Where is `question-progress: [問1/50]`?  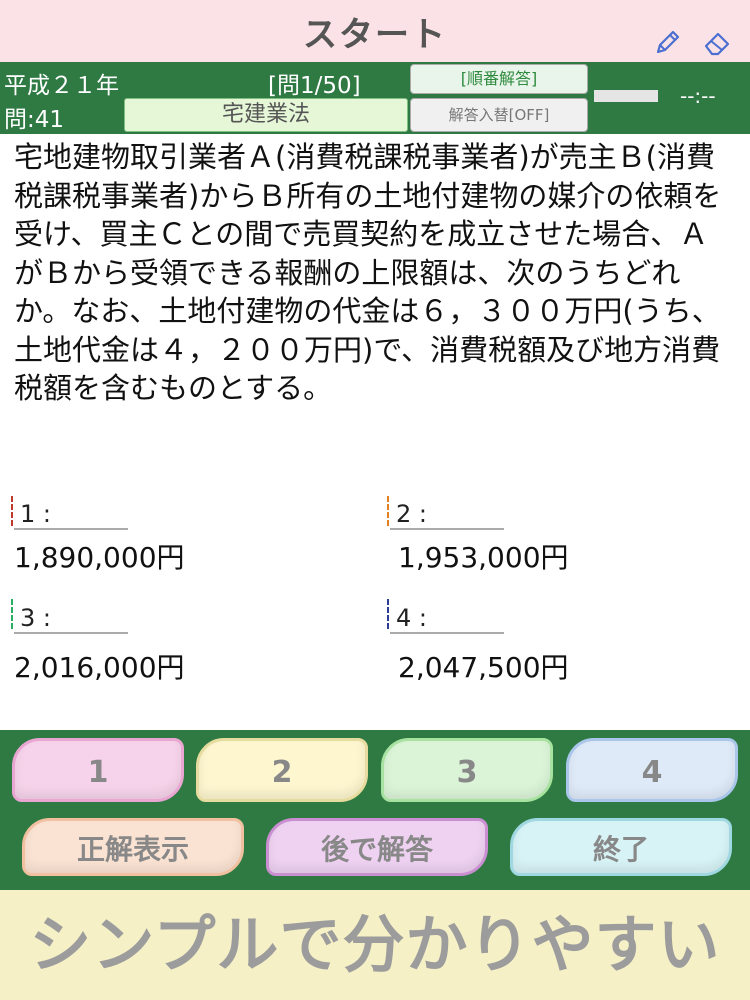 question-progress: [問1/50] is located at coordinates (314, 86).